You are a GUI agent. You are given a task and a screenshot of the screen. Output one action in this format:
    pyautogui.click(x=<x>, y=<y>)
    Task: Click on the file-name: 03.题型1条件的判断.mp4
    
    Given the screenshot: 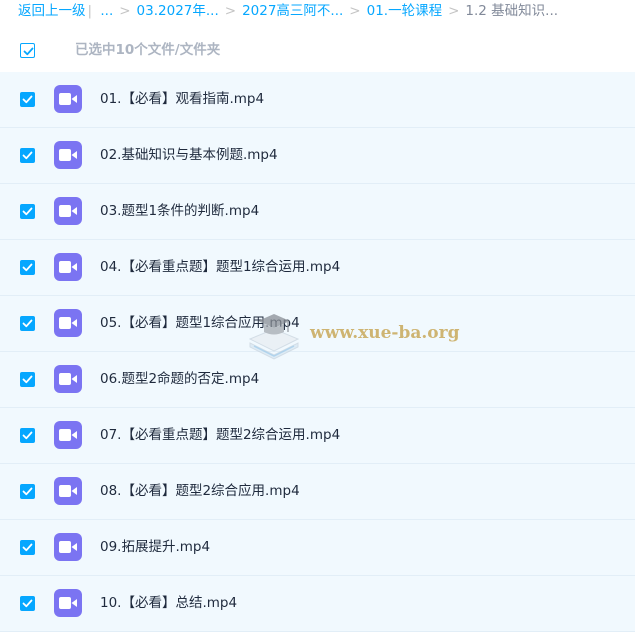 What is the action you would take?
    pyautogui.click(x=179, y=211)
    